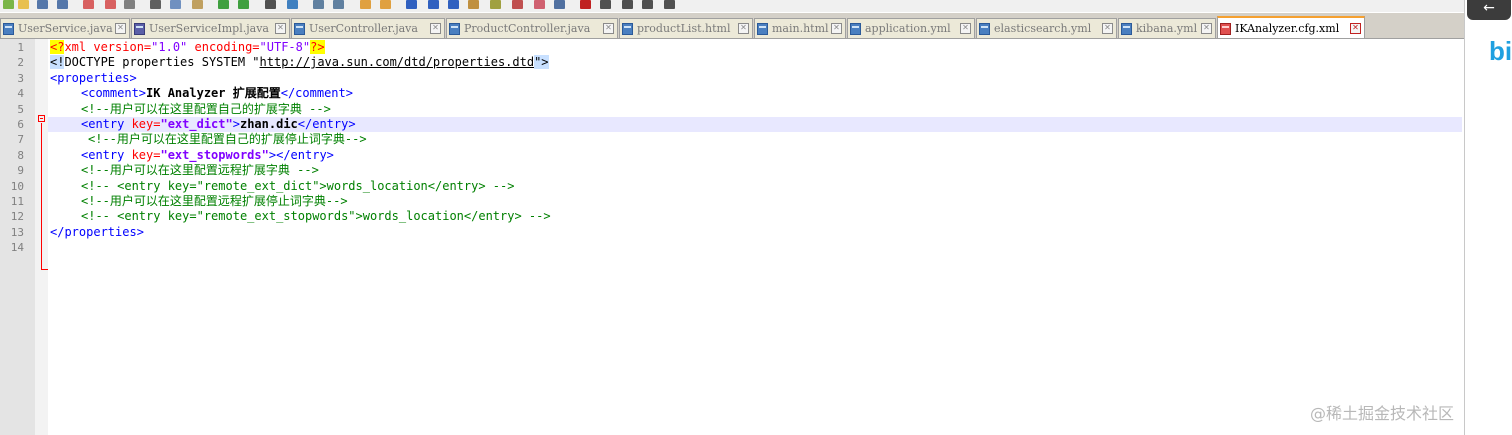 This screenshot has width=1512, height=435. I want to click on code-text: <!--用户可以在这里配置远程扩展字典 -->, so click(200, 170).